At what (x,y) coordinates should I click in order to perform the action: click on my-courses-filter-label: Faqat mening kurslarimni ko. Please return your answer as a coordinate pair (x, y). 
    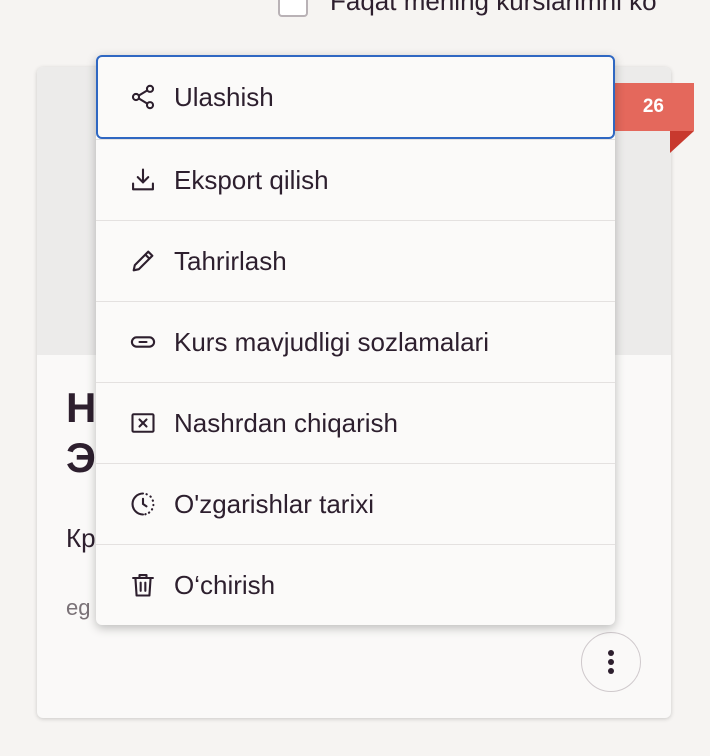
    Looking at the image, I should click on (493, 8).